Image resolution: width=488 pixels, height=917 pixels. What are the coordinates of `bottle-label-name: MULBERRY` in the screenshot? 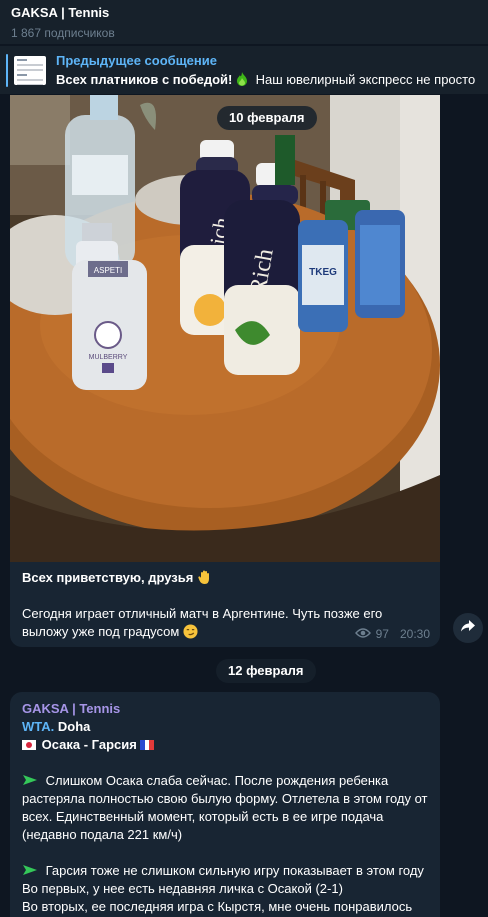 It's located at (108, 357).